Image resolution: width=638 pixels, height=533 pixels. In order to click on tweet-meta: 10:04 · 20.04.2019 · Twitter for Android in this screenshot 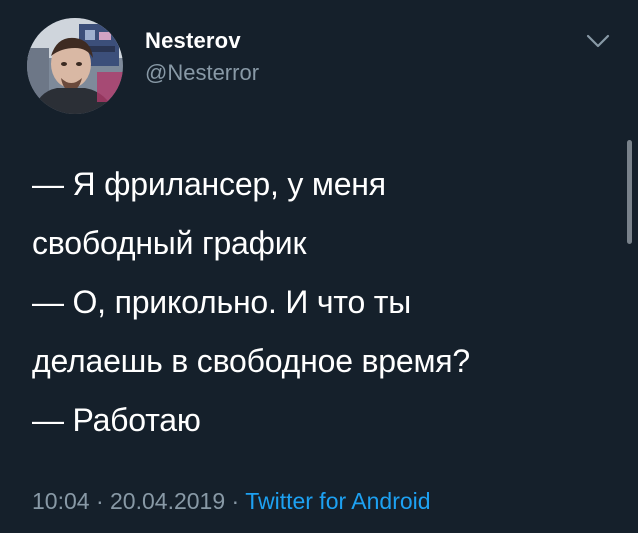, I will do `click(231, 501)`.